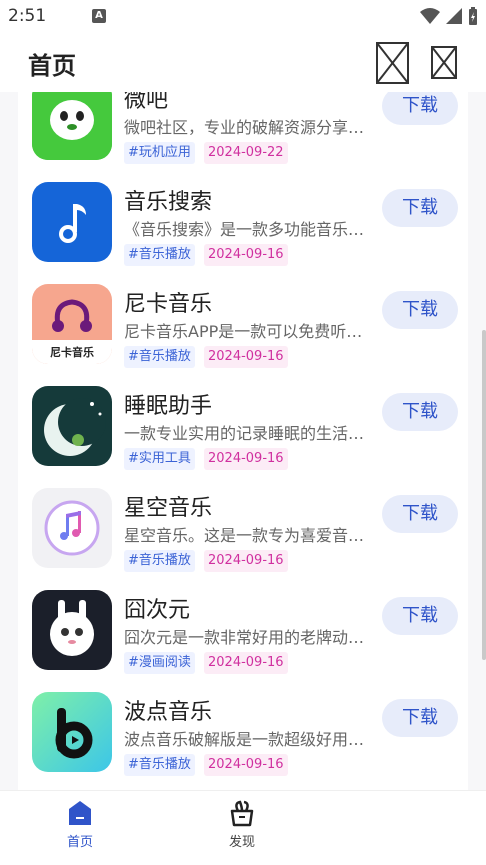 Image resolution: width=486 pixels, height=865 pixels. What do you see at coordinates (454, 16) in the screenshot?
I see `signal-icon` at bounding box center [454, 16].